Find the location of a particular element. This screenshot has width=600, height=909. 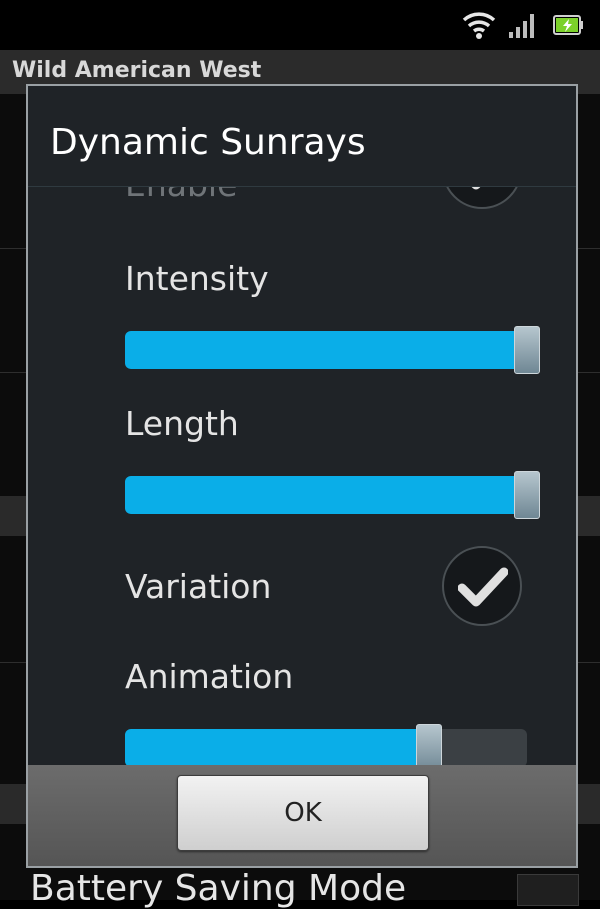

ok-button: OK is located at coordinates (303, 813).